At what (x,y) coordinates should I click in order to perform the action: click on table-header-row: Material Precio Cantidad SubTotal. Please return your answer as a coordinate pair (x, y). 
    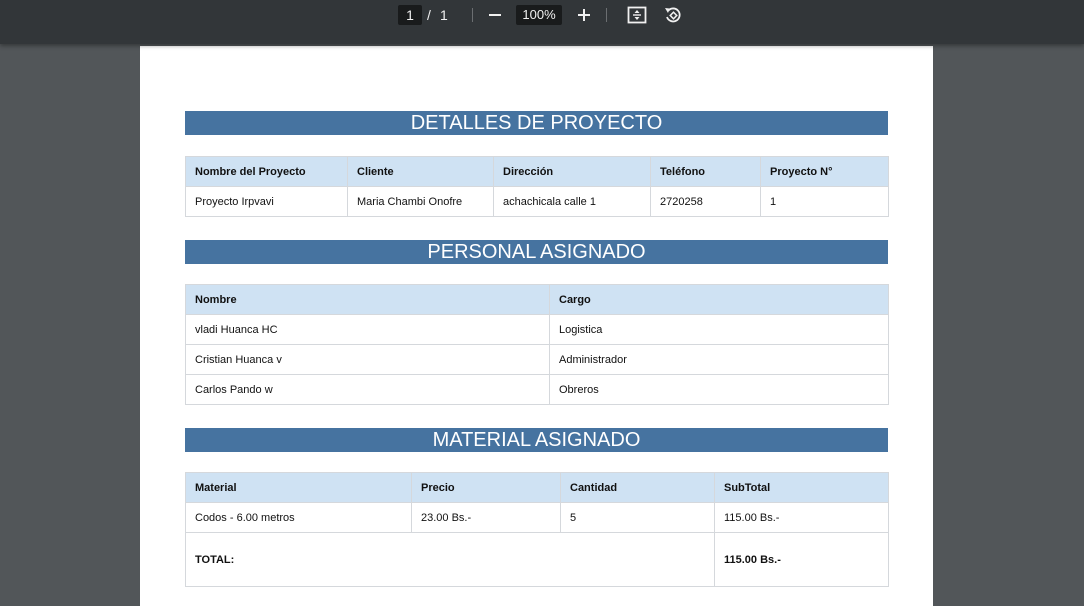
    Looking at the image, I should click on (537, 487).